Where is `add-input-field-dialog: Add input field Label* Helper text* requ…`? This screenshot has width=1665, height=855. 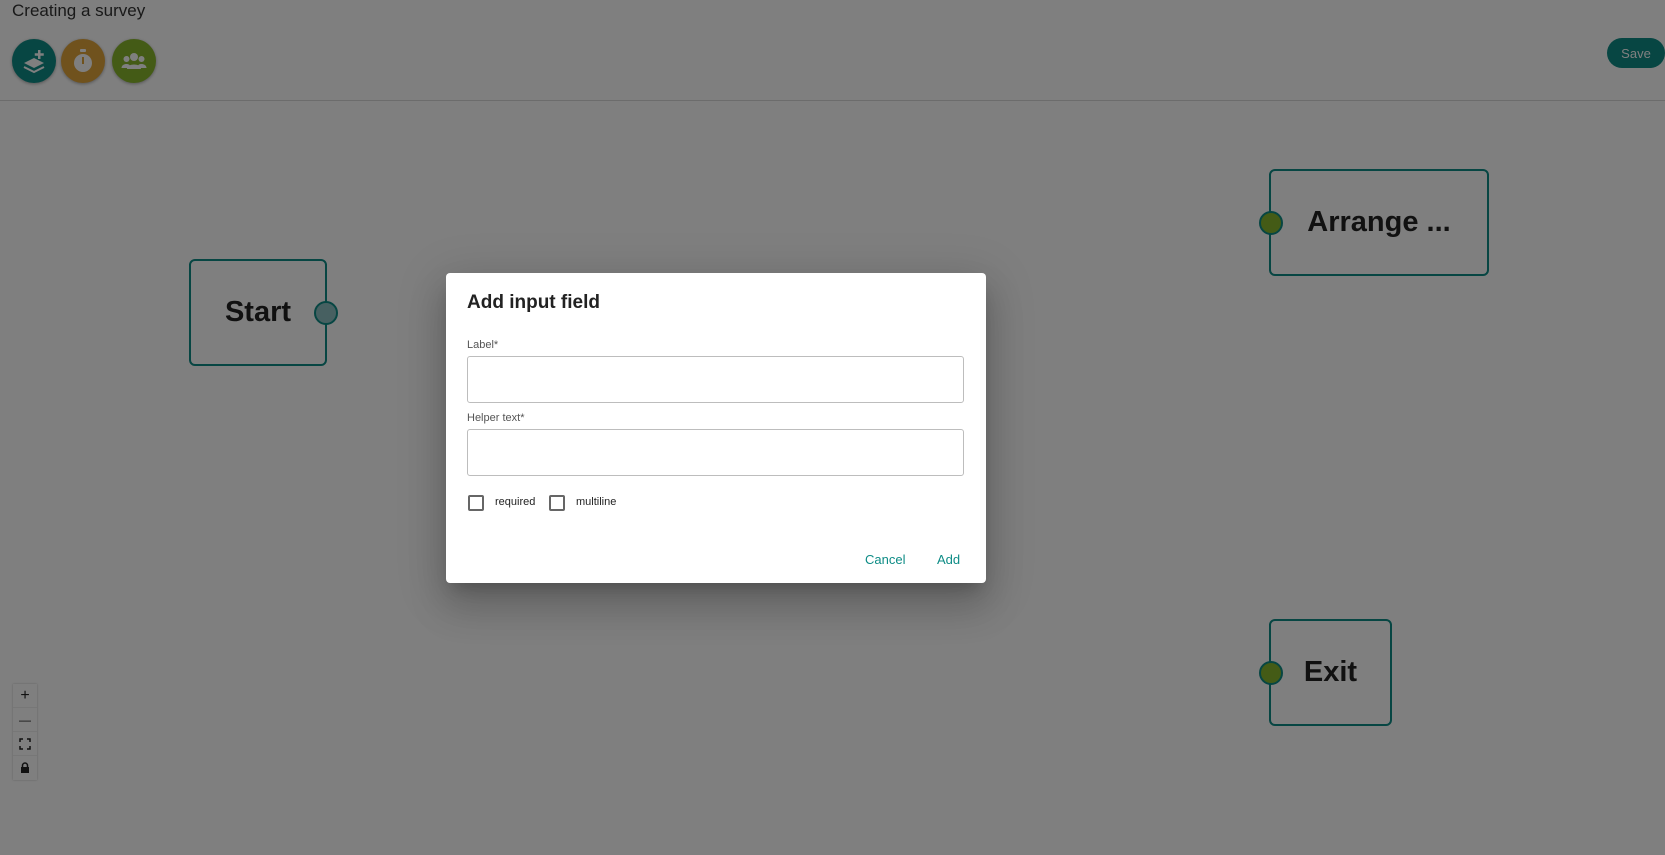 add-input-field-dialog: Add input field Label* Helper text* requ… is located at coordinates (716, 428).